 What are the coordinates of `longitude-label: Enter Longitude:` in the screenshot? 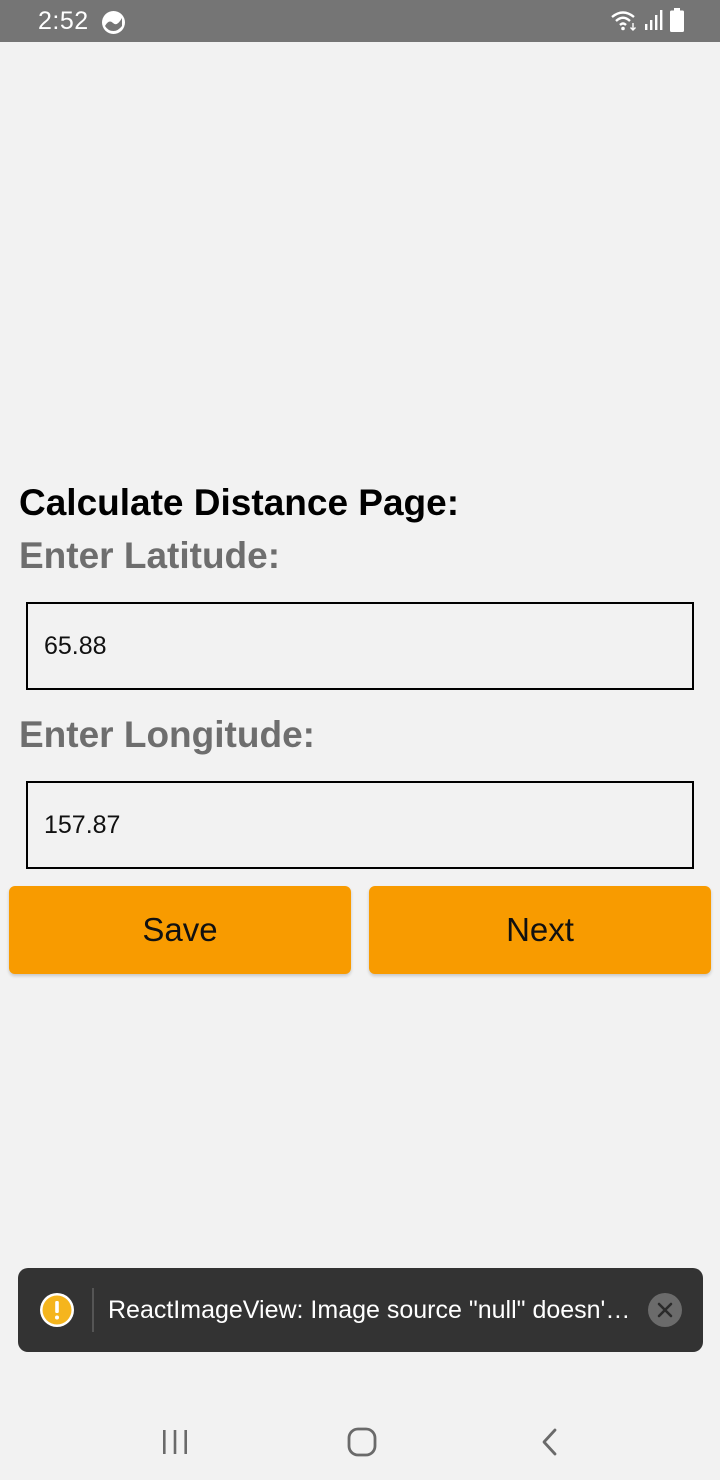 It's located at (167, 734).